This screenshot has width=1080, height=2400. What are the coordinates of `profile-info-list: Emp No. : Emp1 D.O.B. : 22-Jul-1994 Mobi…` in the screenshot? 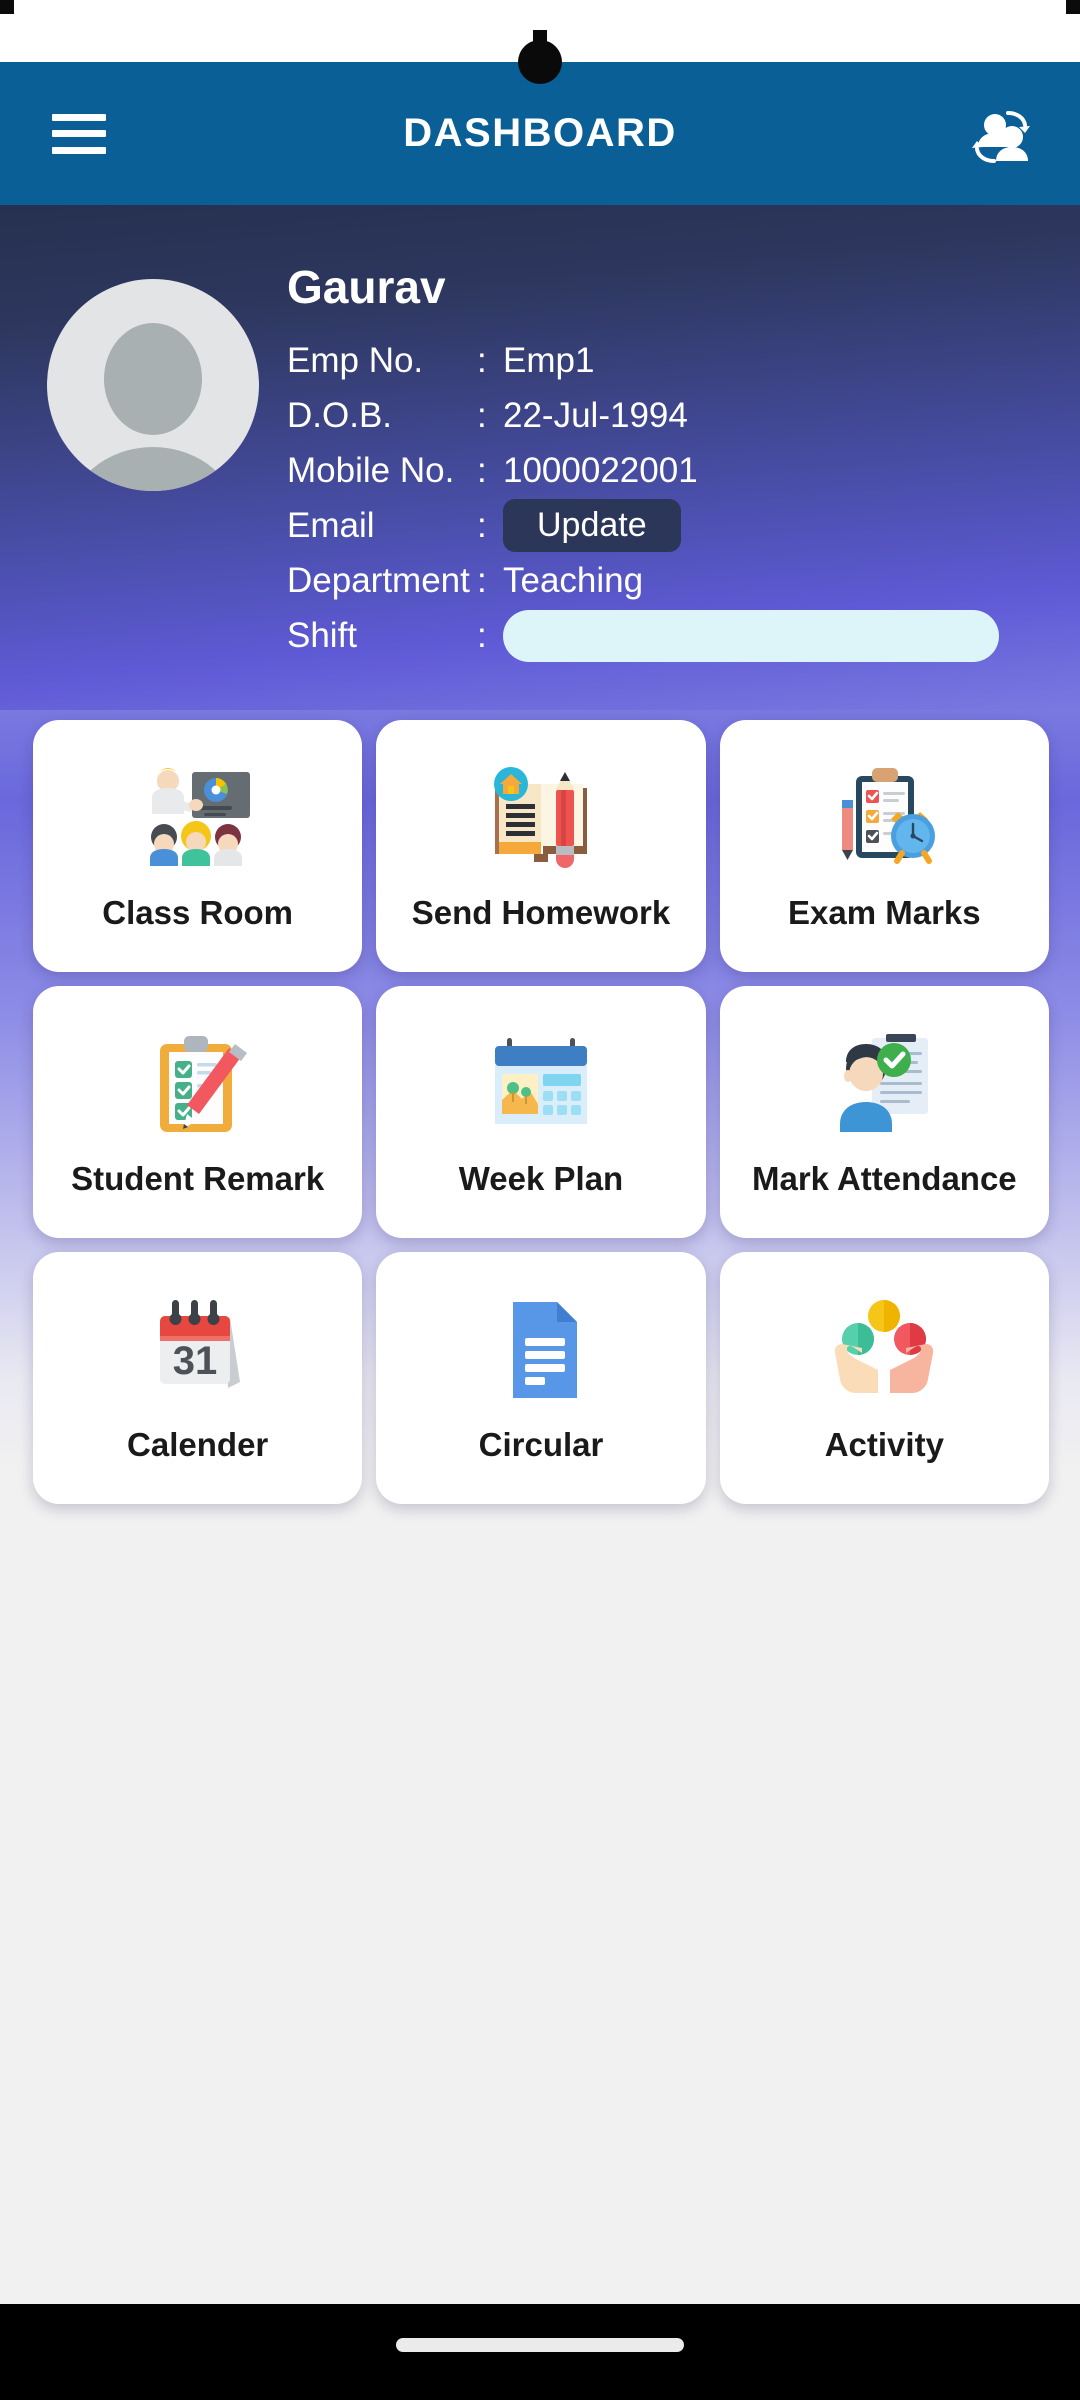 It's located at (667, 498).